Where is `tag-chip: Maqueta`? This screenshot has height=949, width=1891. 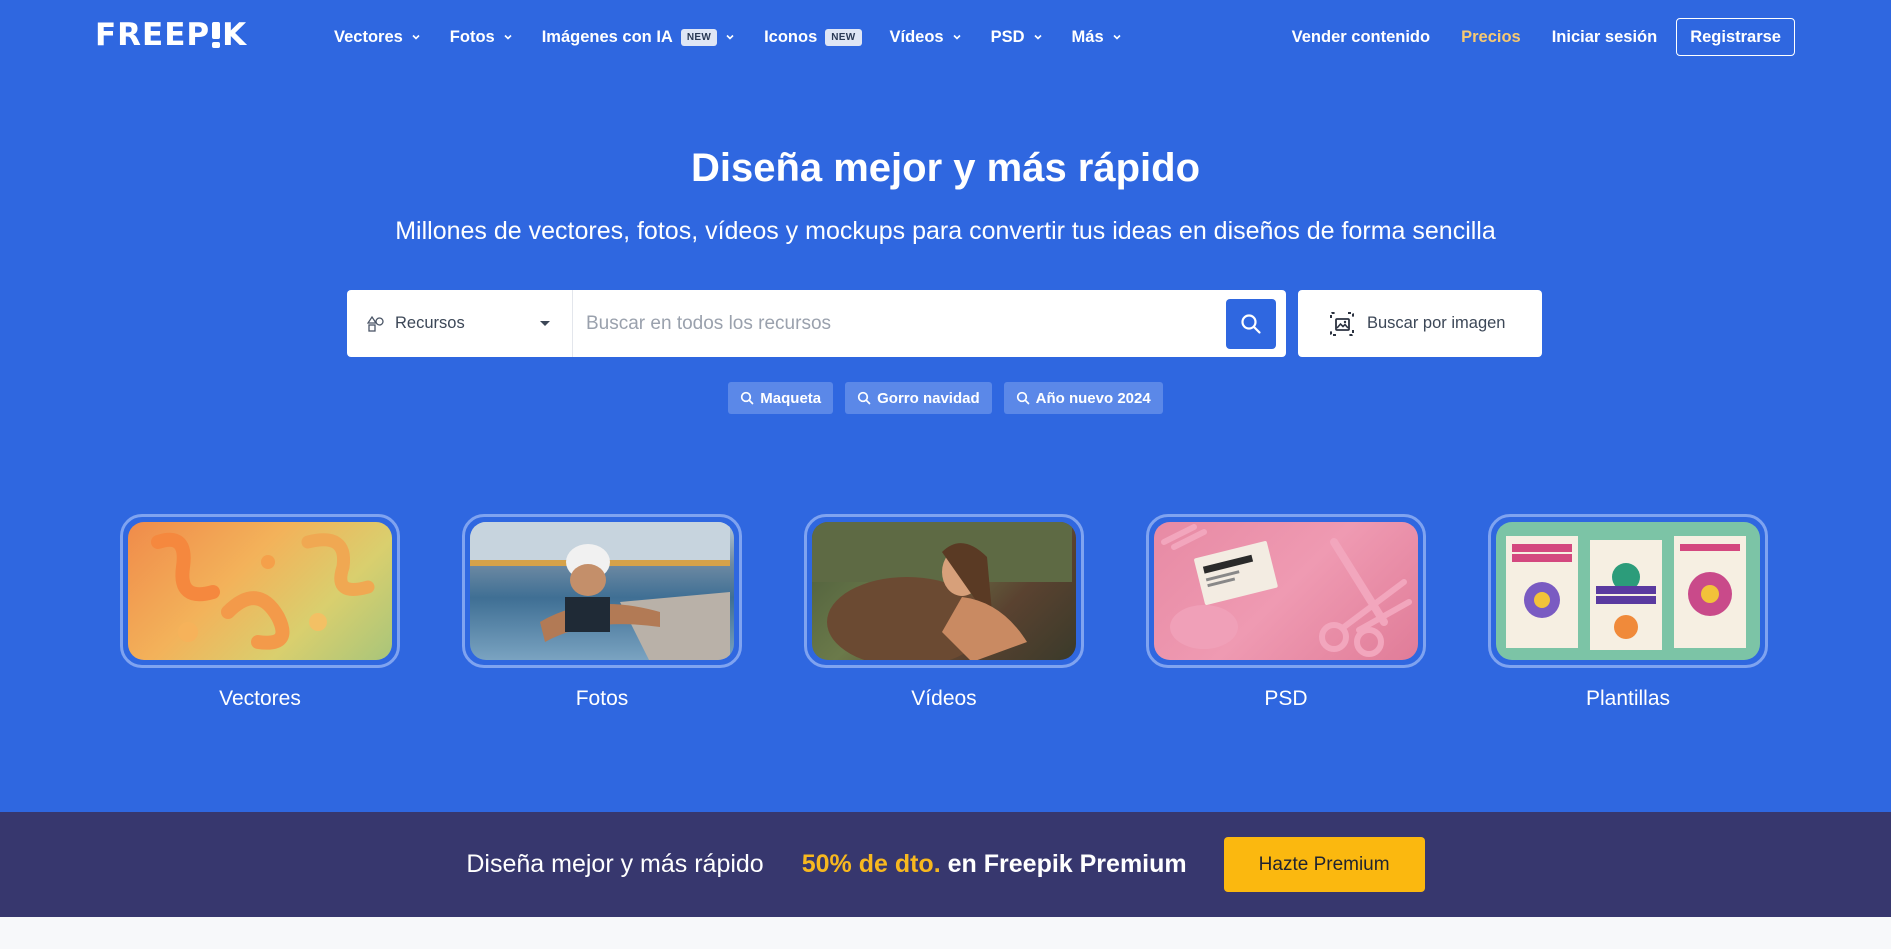 tag-chip: Maqueta is located at coordinates (781, 398).